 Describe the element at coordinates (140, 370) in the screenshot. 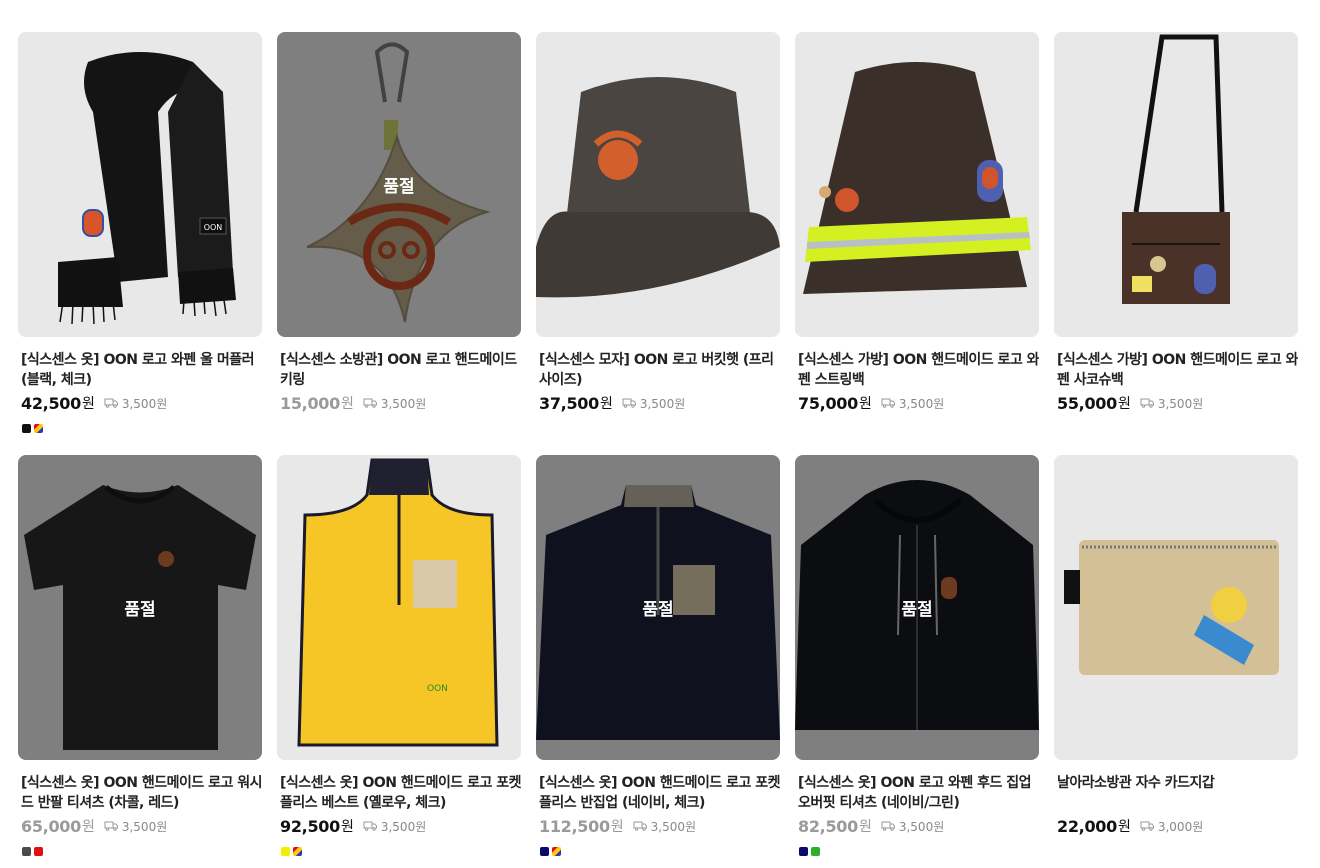

I see `product-title: [식스센스 옷] OON 로고 와펜 울 머플러 (블랙, 체크)` at that location.